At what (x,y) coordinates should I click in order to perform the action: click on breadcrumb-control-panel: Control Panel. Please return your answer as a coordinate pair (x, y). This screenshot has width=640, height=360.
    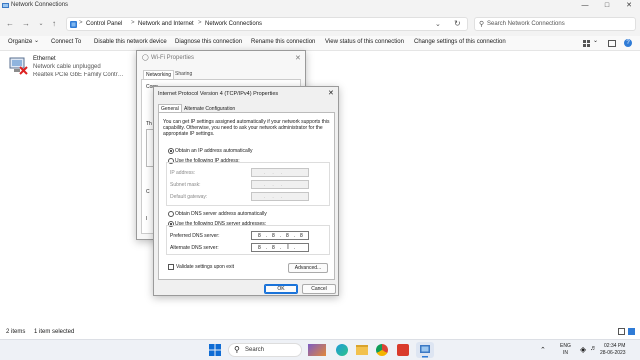
    Looking at the image, I should click on (104, 24).